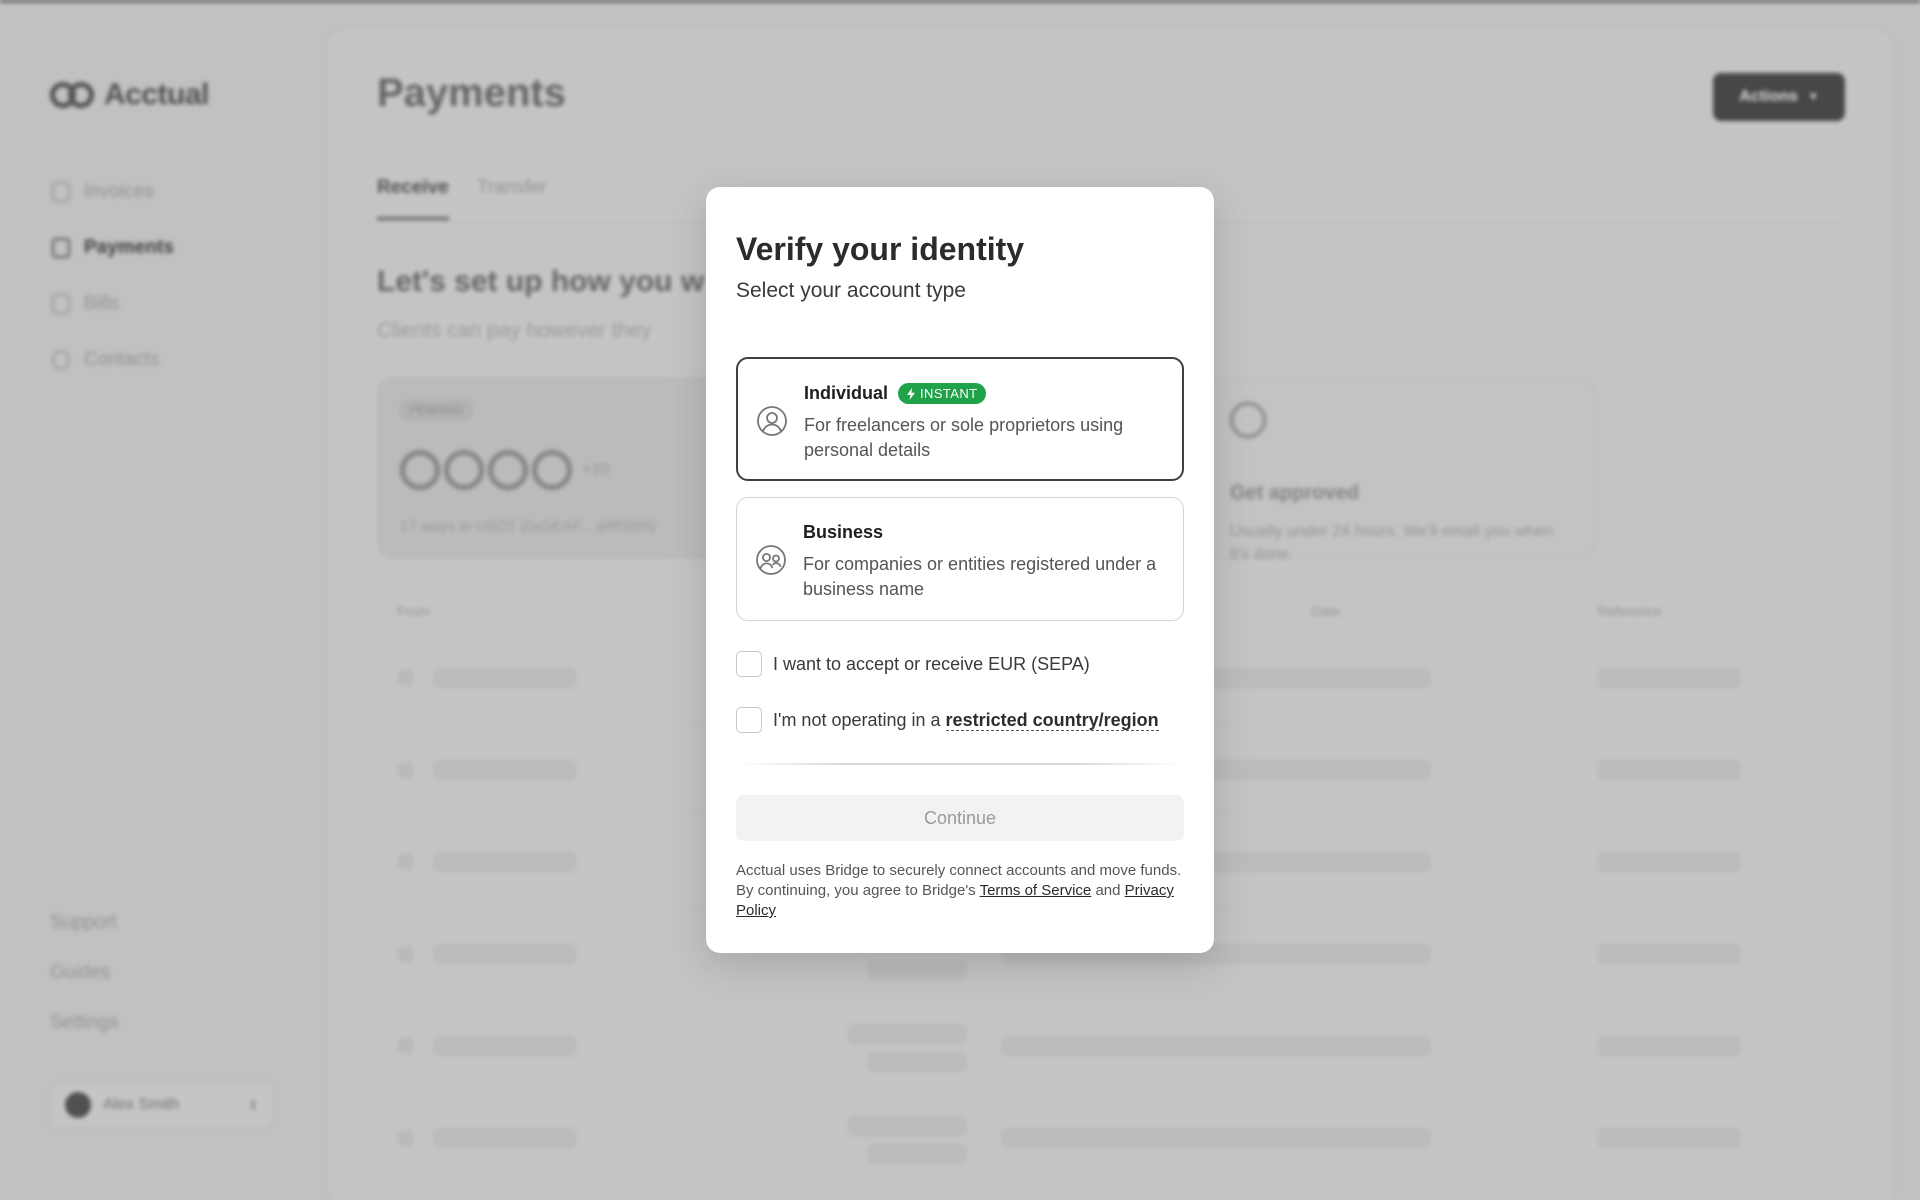 The image size is (1920, 1200). Describe the element at coordinates (846, 393) in the screenshot. I see `option-title-text: Individual` at that location.